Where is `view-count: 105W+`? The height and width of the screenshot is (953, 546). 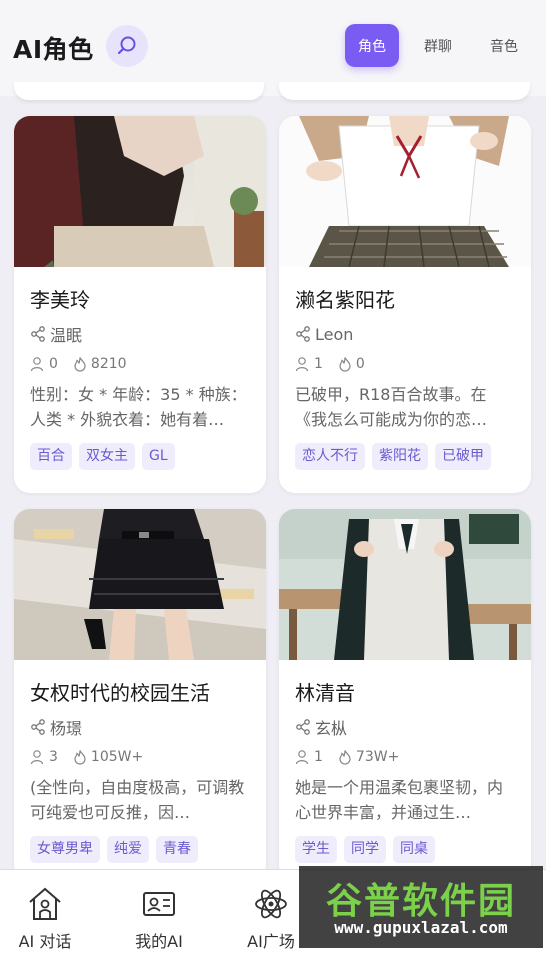 view-count: 105W+ is located at coordinates (117, 757).